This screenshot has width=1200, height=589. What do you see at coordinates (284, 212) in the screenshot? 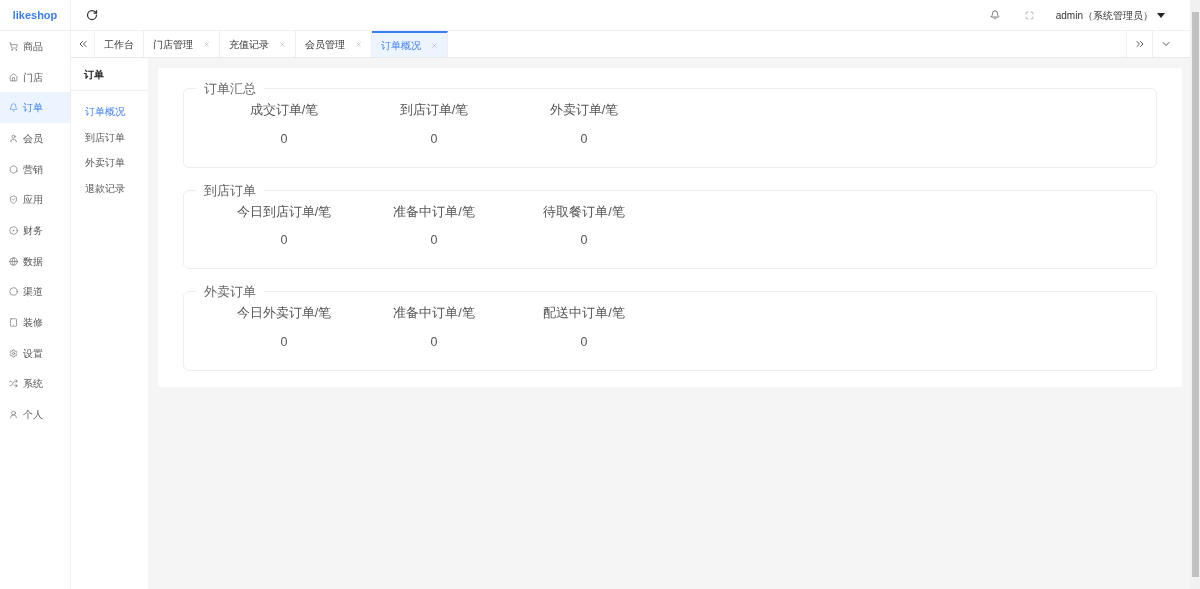
I see `stat-label: 今日到店订单/笔` at bounding box center [284, 212].